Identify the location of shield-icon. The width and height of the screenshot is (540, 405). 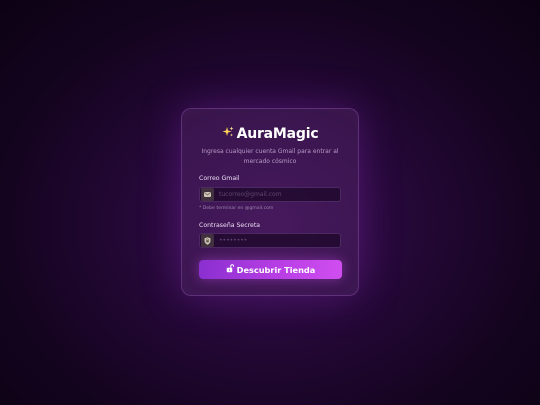
(207, 240).